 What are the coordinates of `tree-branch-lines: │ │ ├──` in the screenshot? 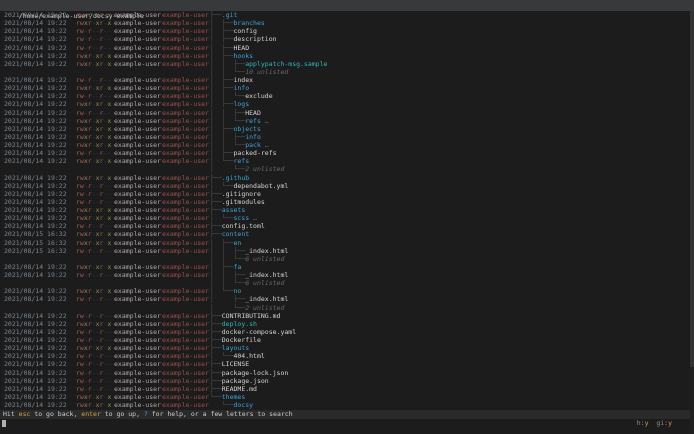 It's located at (228, 112).